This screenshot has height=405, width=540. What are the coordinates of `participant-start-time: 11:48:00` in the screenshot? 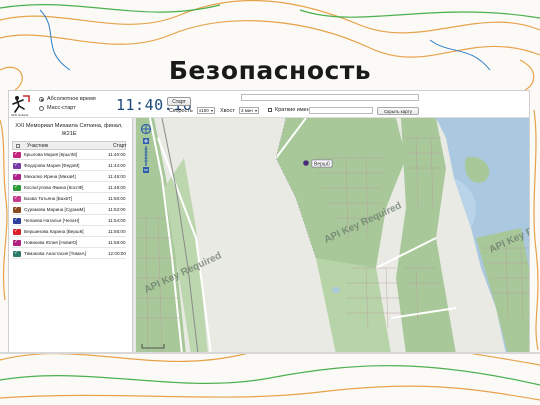 It's located at (117, 187).